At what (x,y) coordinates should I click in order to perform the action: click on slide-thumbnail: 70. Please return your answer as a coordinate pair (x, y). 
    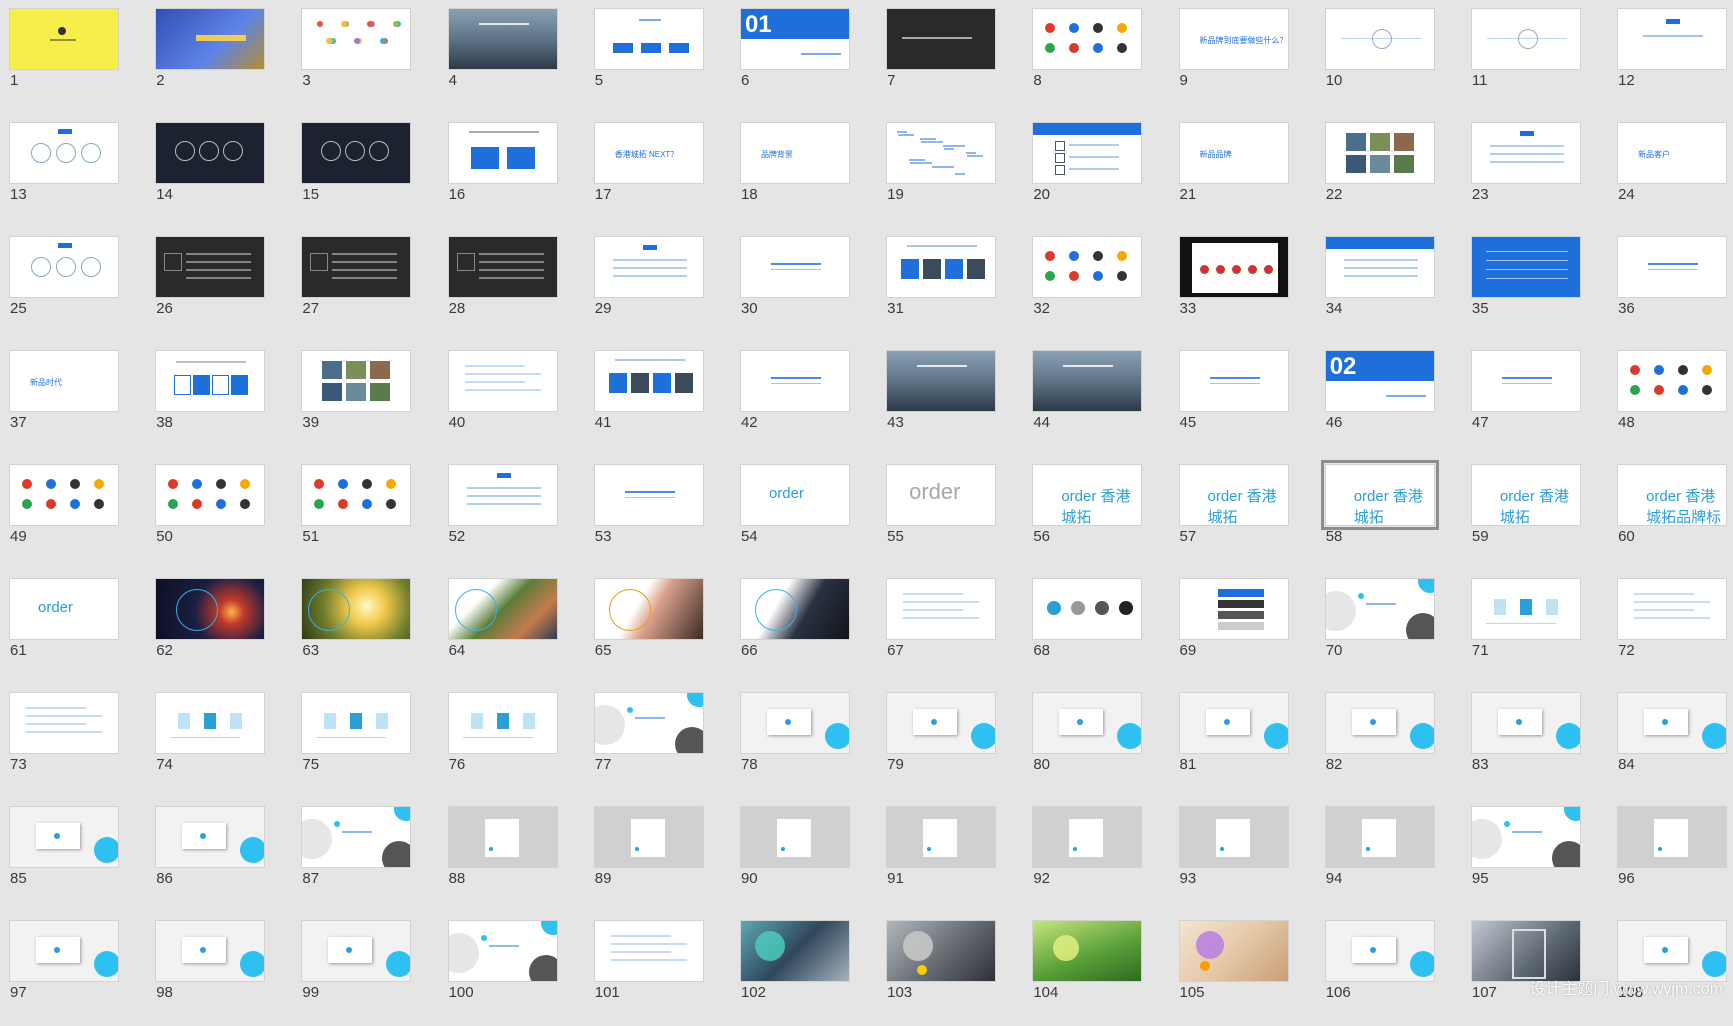
    Looking at the image, I should click on (1379, 631).